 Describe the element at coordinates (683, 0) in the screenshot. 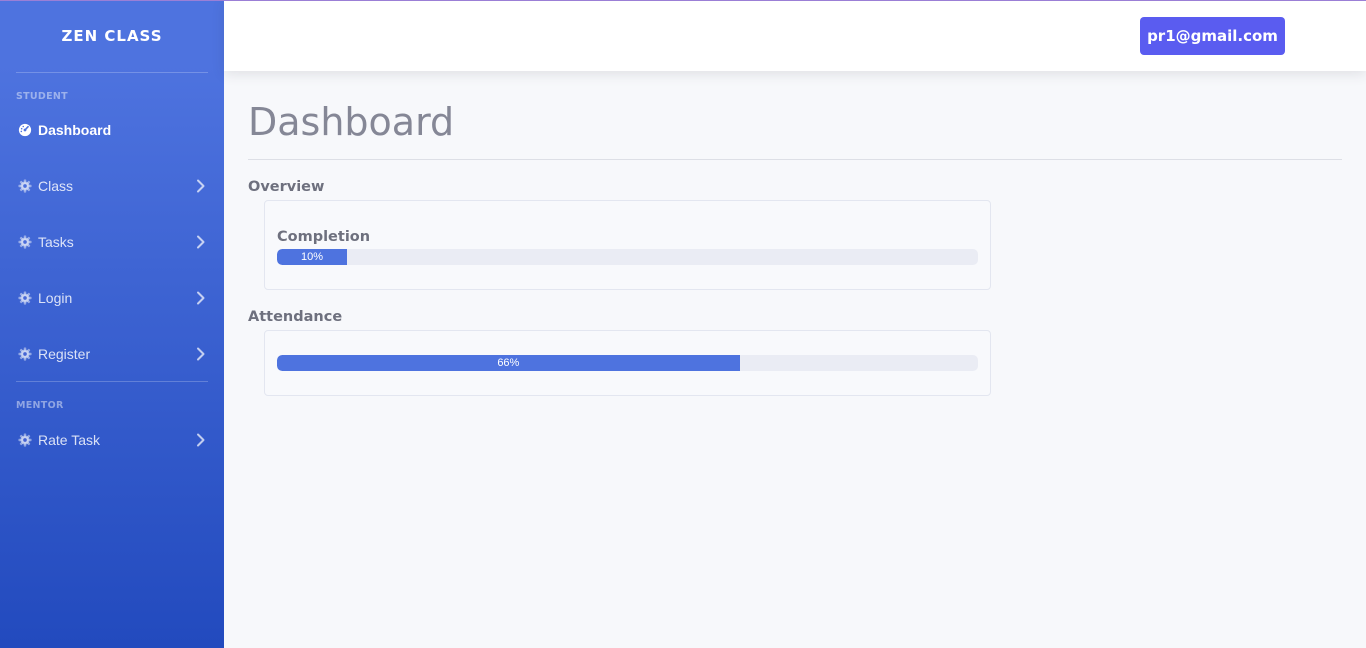

I see `top-accent-line` at that location.